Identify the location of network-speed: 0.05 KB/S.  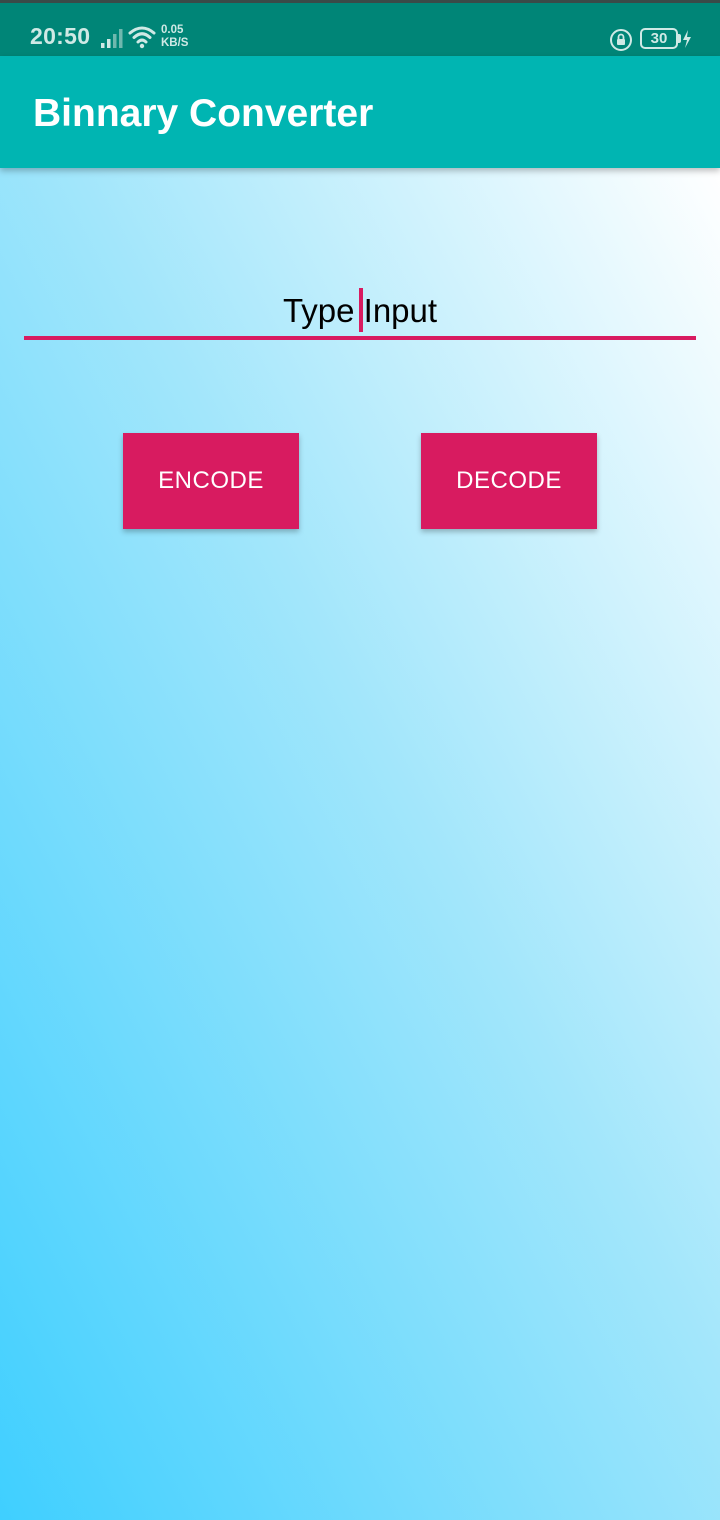
(174, 37).